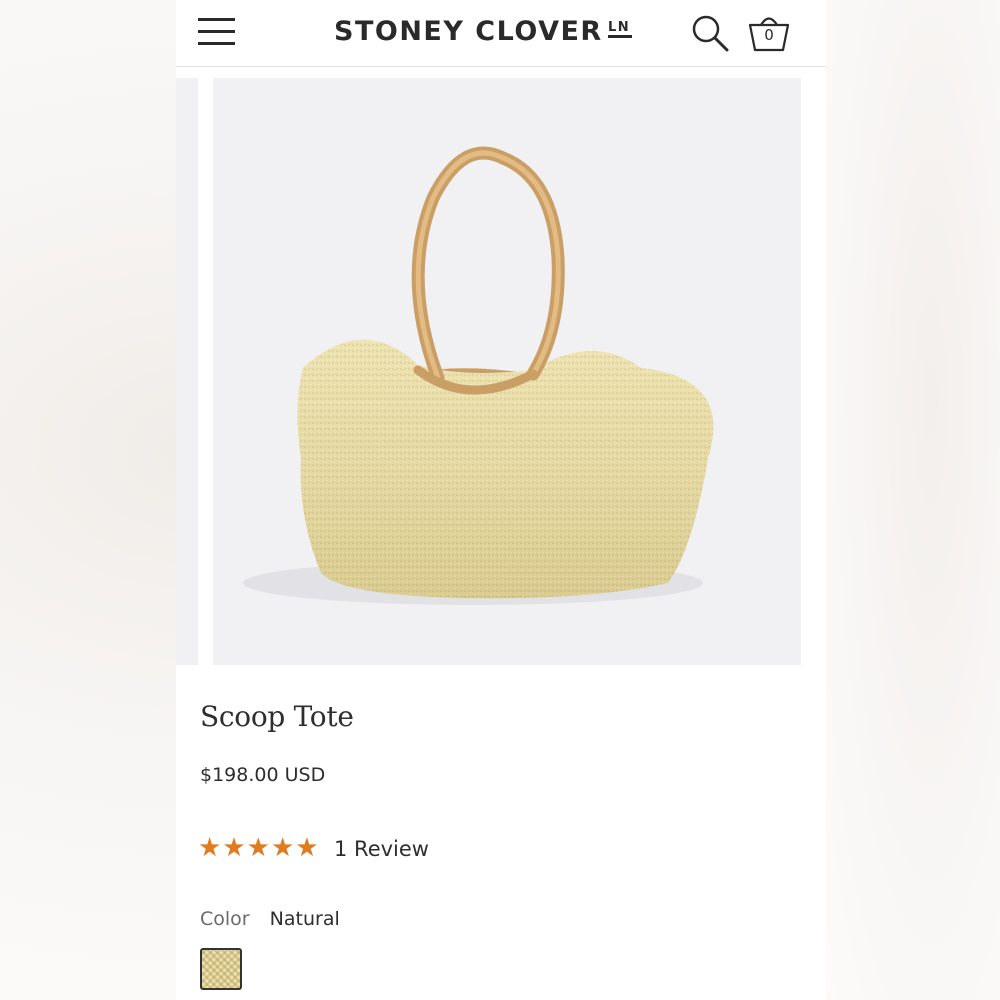 This screenshot has width=1000, height=1000. What do you see at coordinates (277, 716) in the screenshot?
I see `product-title: Scoop Tote` at bounding box center [277, 716].